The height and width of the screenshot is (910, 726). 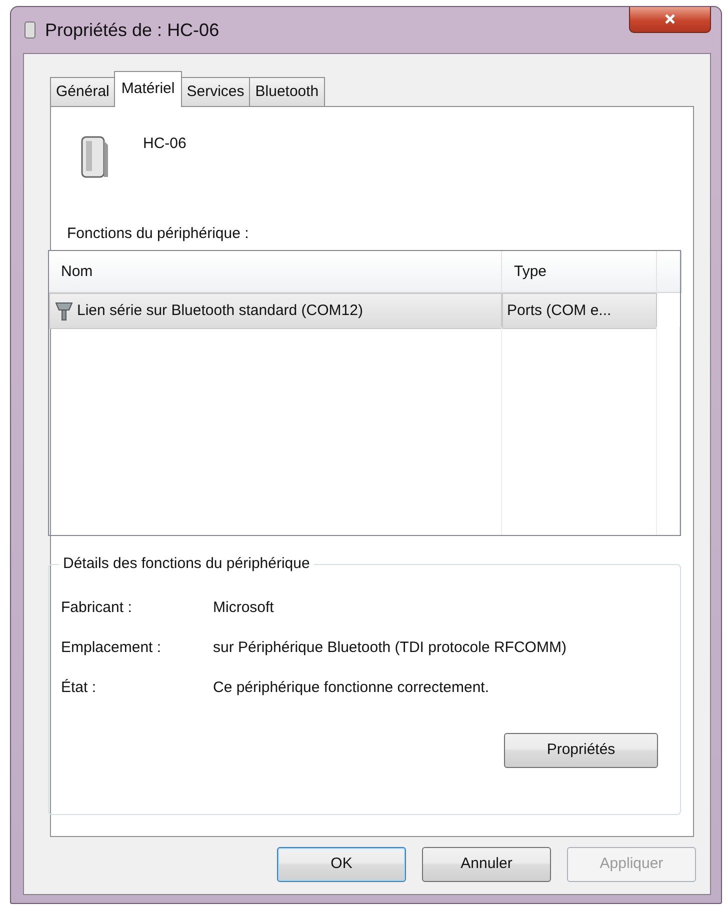 What do you see at coordinates (287, 91) in the screenshot?
I see `tab: Bluetooth` at bounding box center [287, 91].